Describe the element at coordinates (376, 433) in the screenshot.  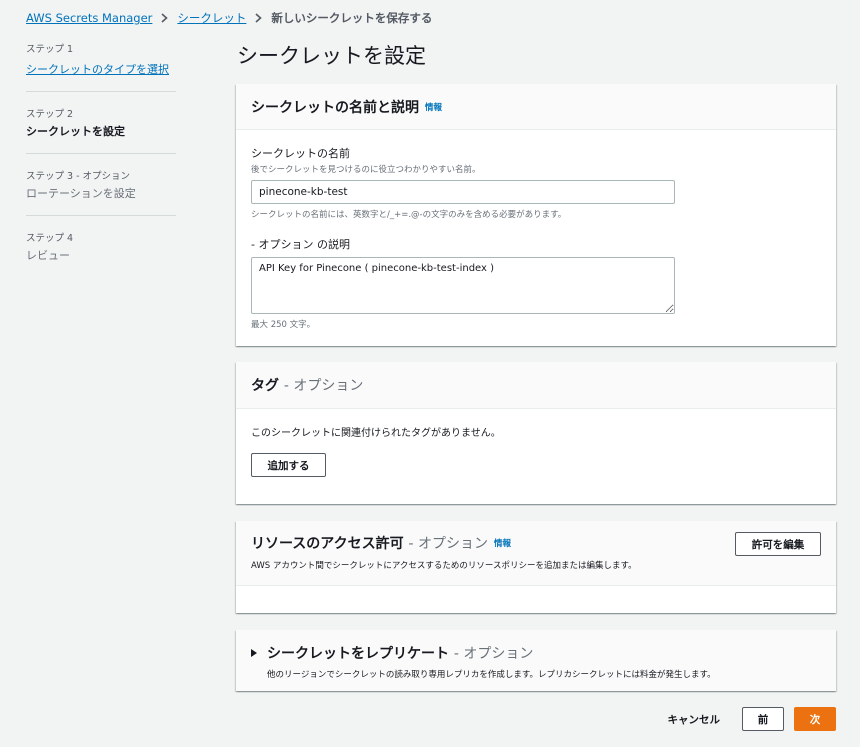
I see `no-tags-message: このシークレットに関連付けられたタグがありません。` at that location.